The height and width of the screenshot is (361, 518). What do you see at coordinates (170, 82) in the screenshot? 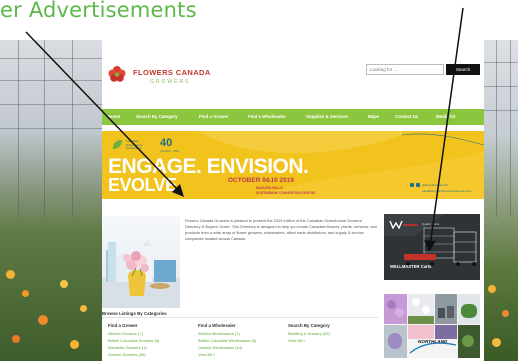
I see `logo-tagline: GROWERS` at bounding box center [170, 82].